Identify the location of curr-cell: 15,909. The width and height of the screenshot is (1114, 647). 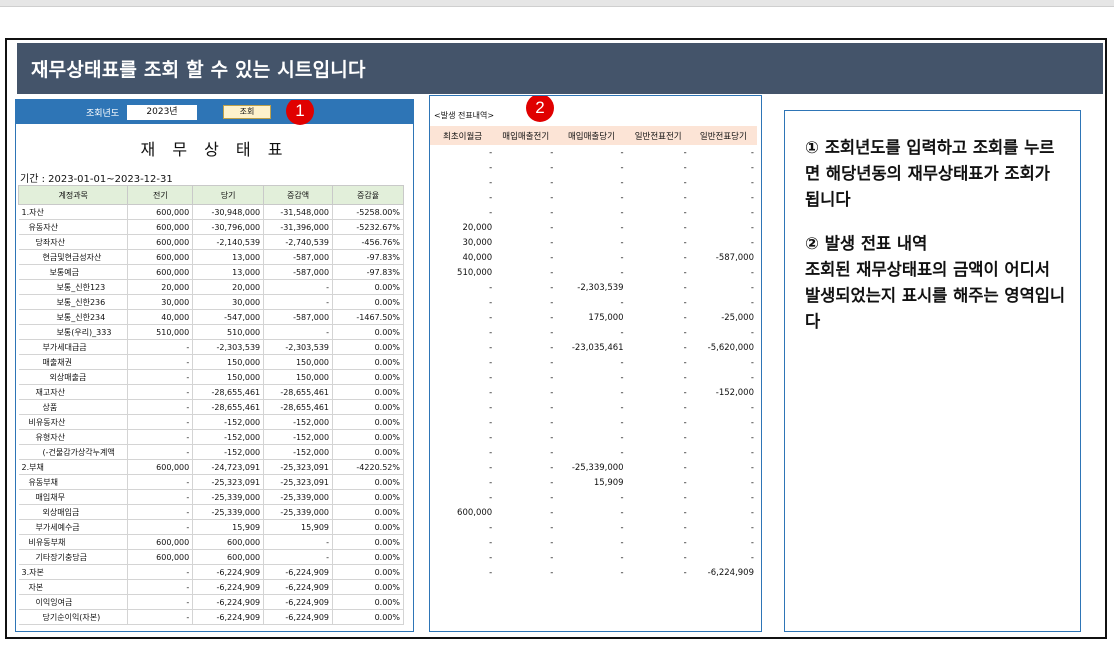
(228, 527).